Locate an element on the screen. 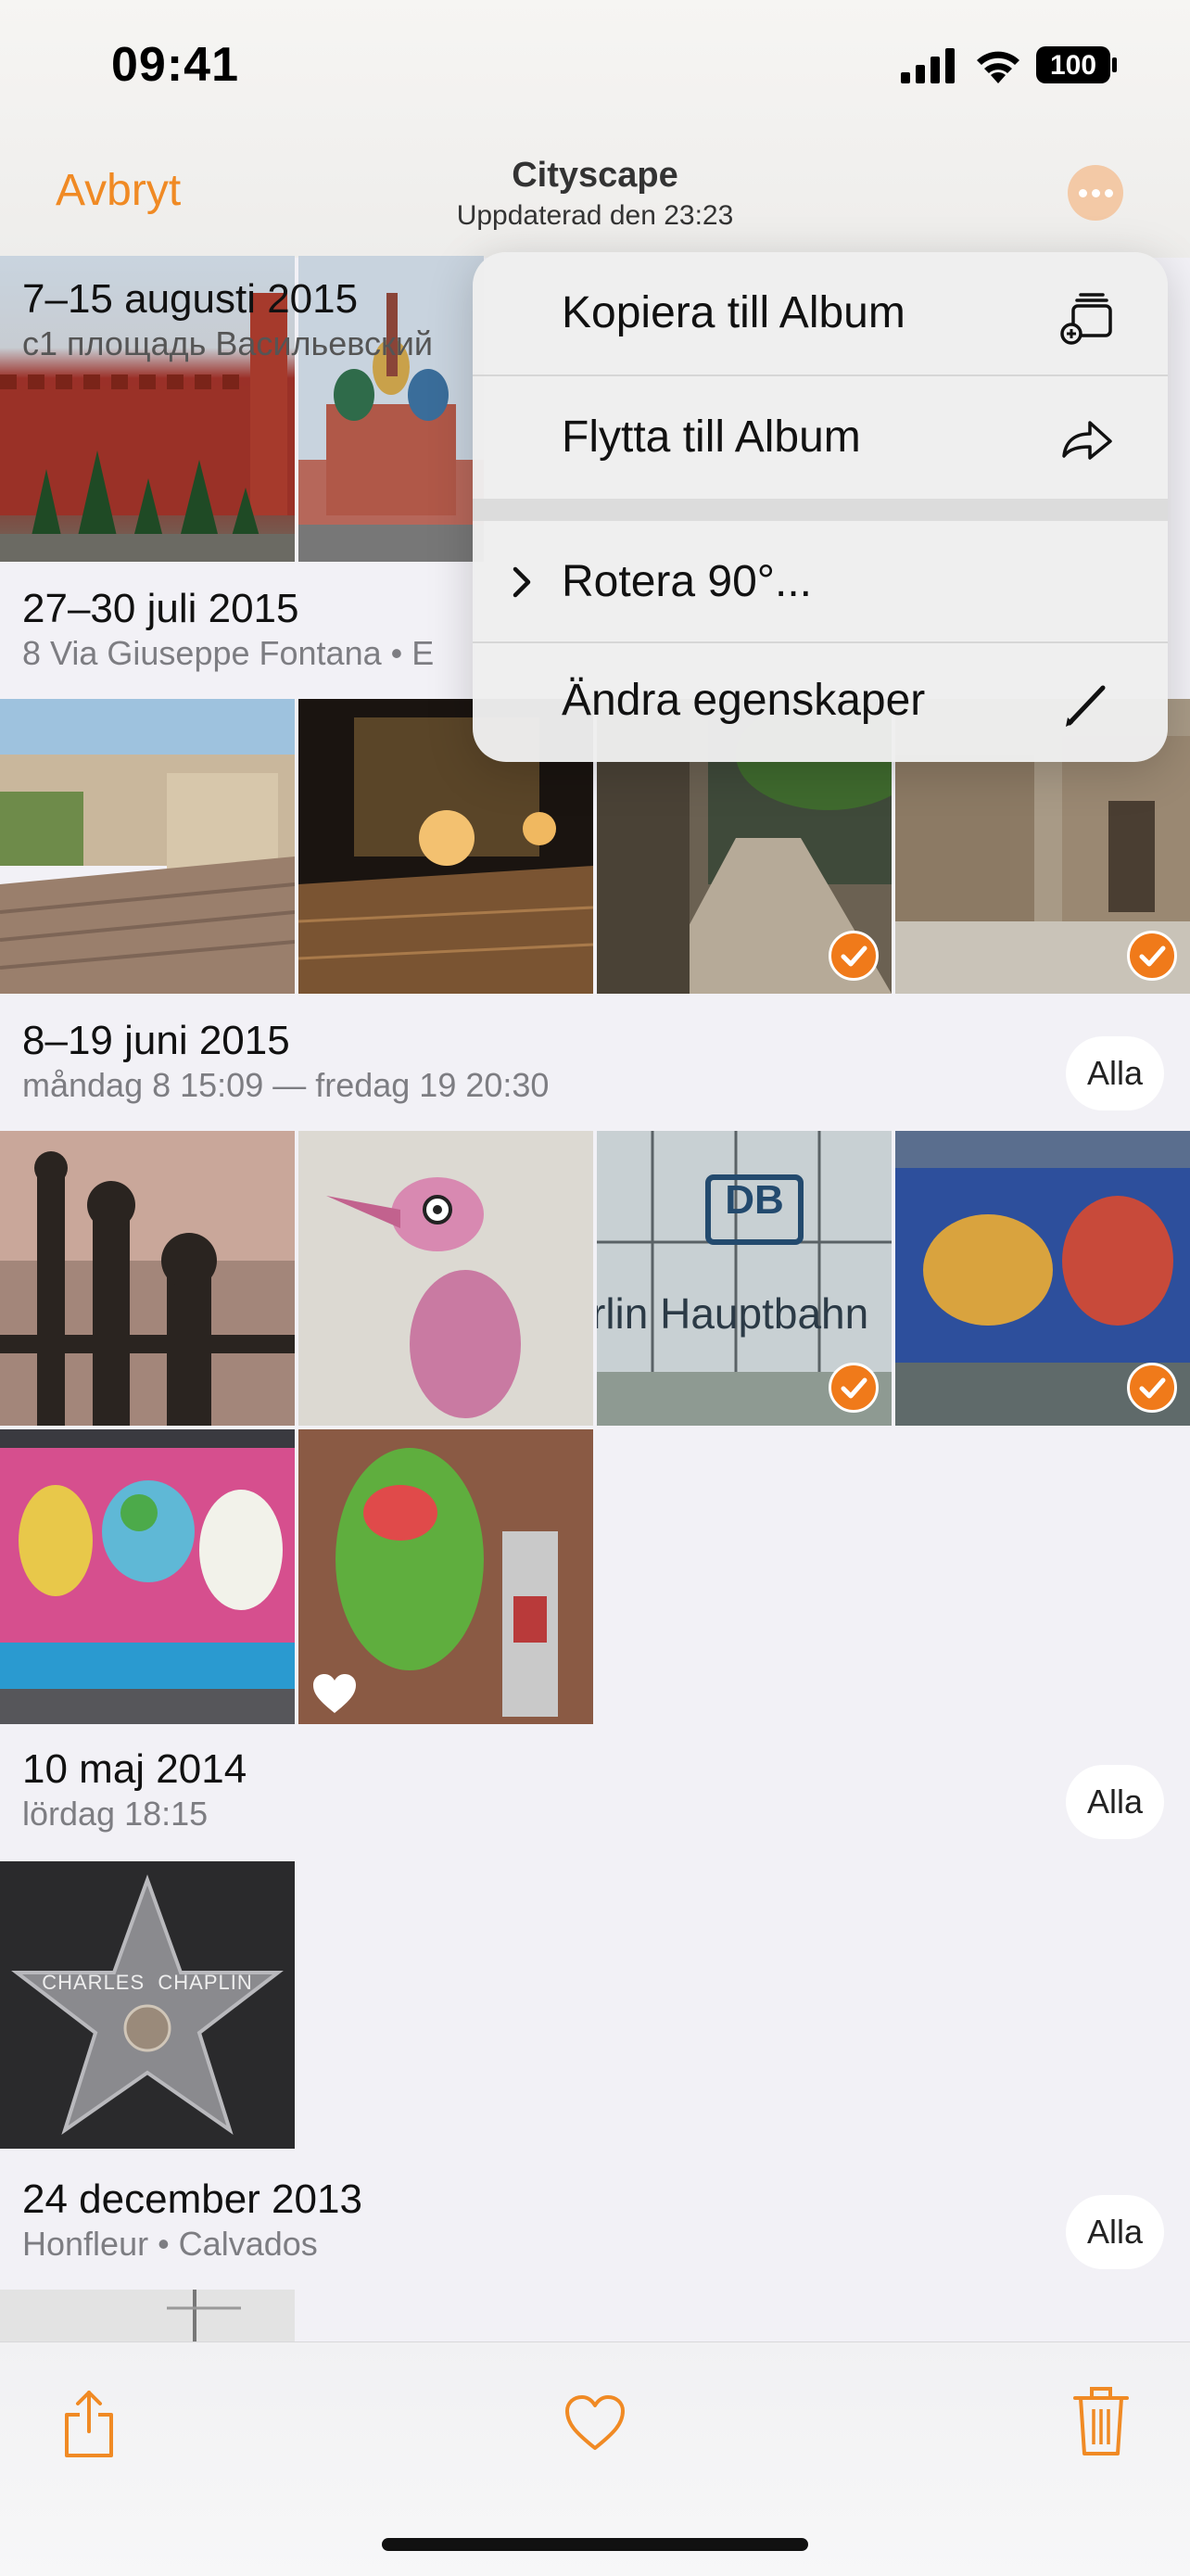 The image size is (1190, 2576). menu-item-edit-properties: Ändra egenskaper is located at coordinates (820, 701).